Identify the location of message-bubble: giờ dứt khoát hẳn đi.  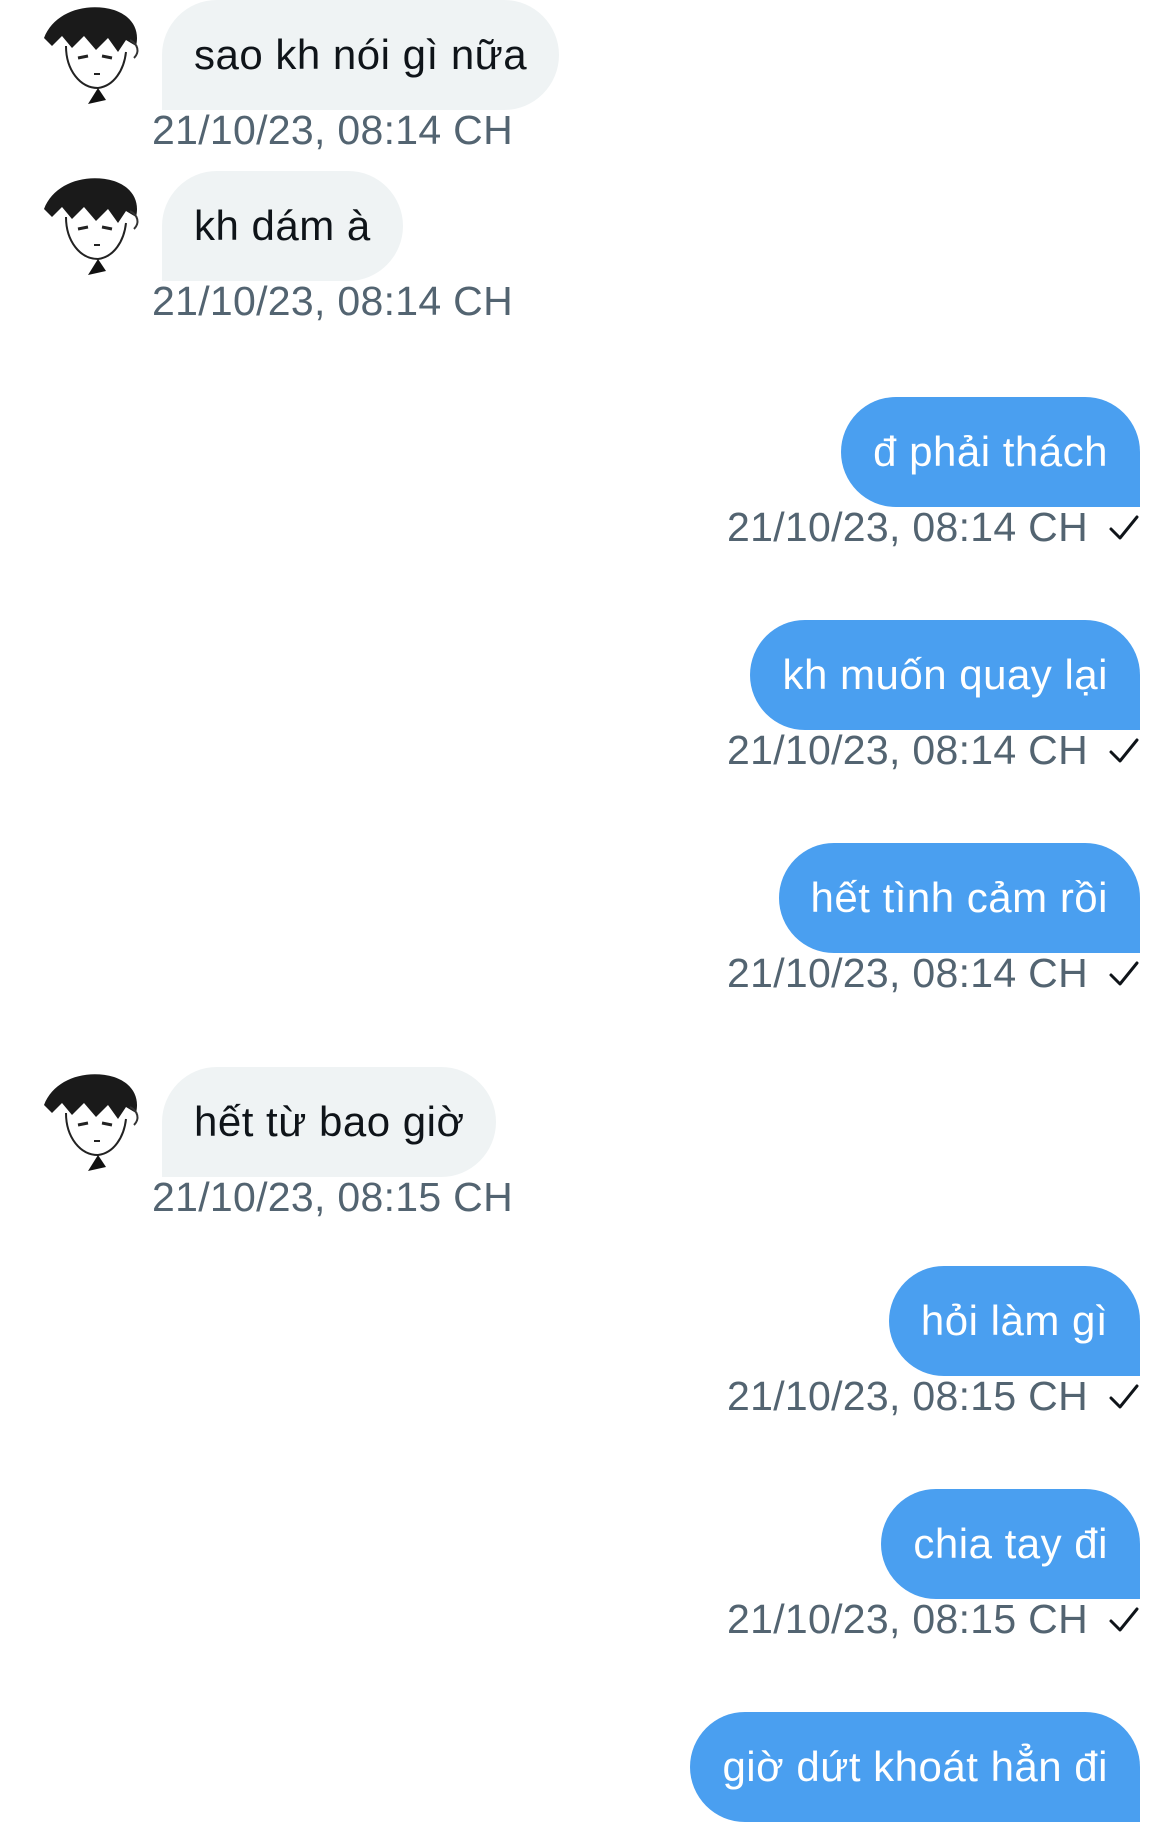
(915, 1767).